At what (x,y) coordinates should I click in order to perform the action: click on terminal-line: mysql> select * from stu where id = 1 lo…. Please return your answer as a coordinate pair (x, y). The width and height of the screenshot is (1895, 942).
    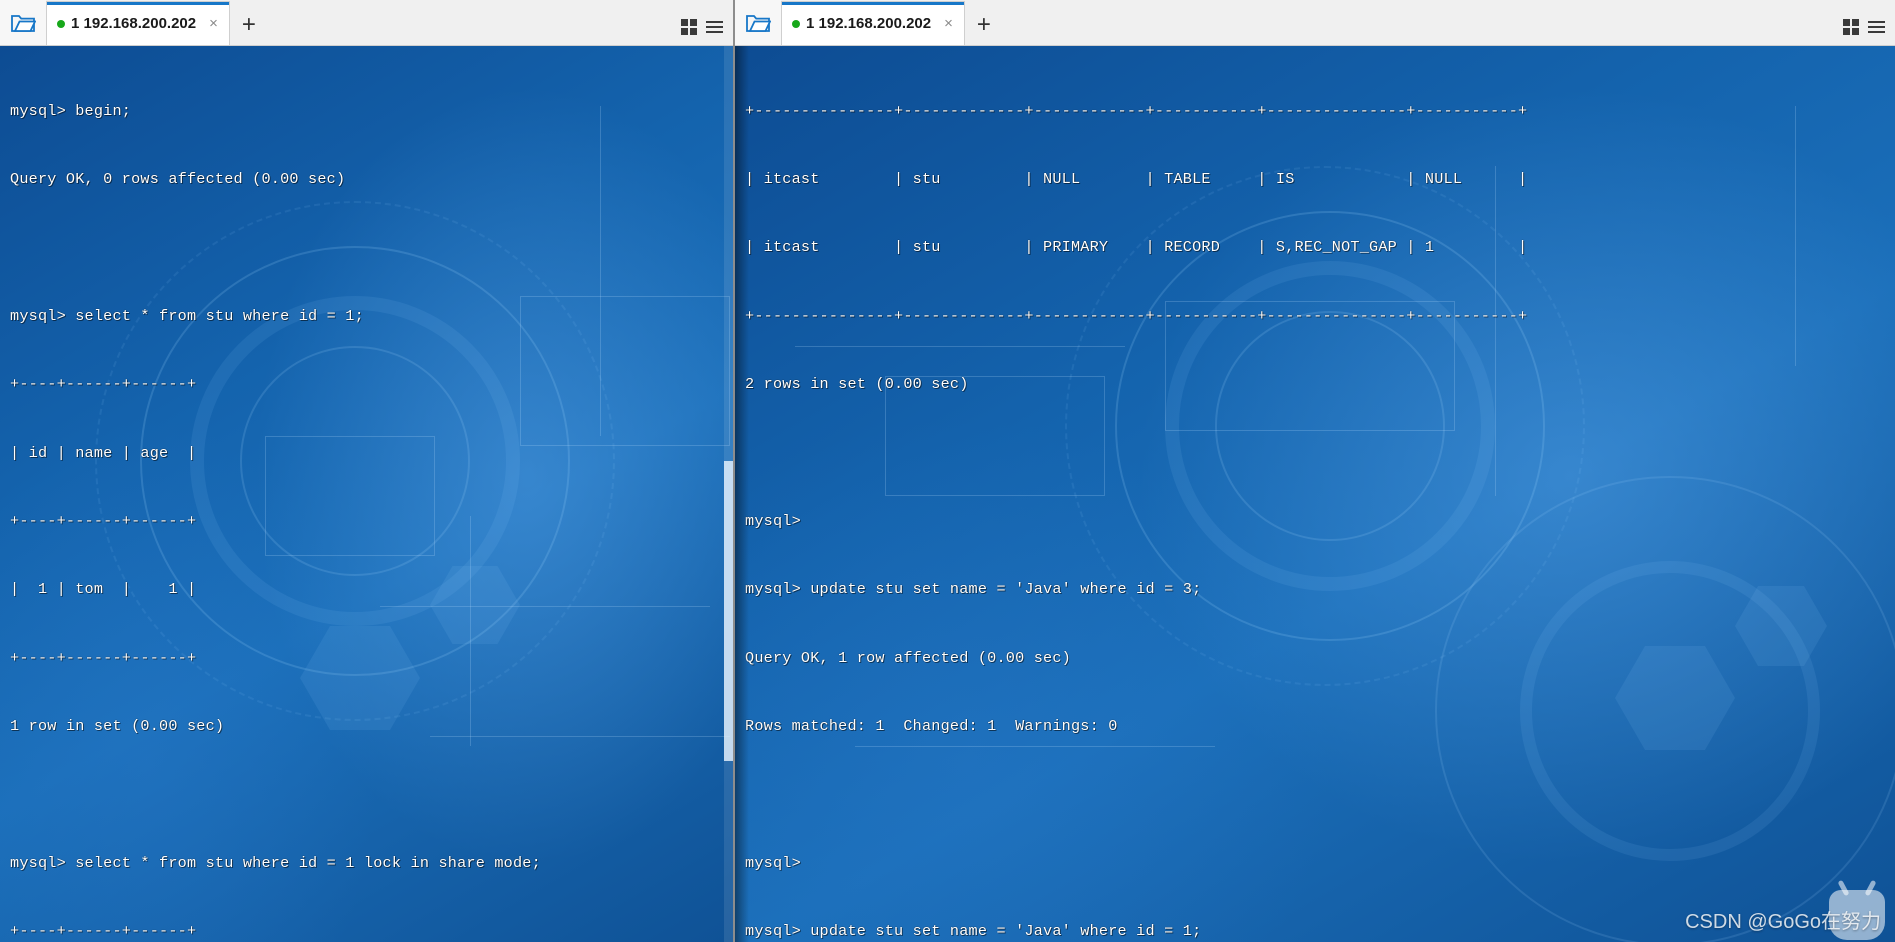
    Looking at the image, I should click on (275, 862).